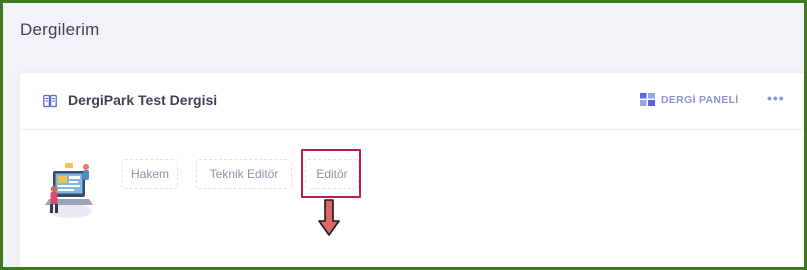 Image resolution: width=807 pixels, height=270 pixels. Describe the element at coordinates (244, 174) in the screenshot. I see `role-technical-editor-button: Teknik Editör` at that location.